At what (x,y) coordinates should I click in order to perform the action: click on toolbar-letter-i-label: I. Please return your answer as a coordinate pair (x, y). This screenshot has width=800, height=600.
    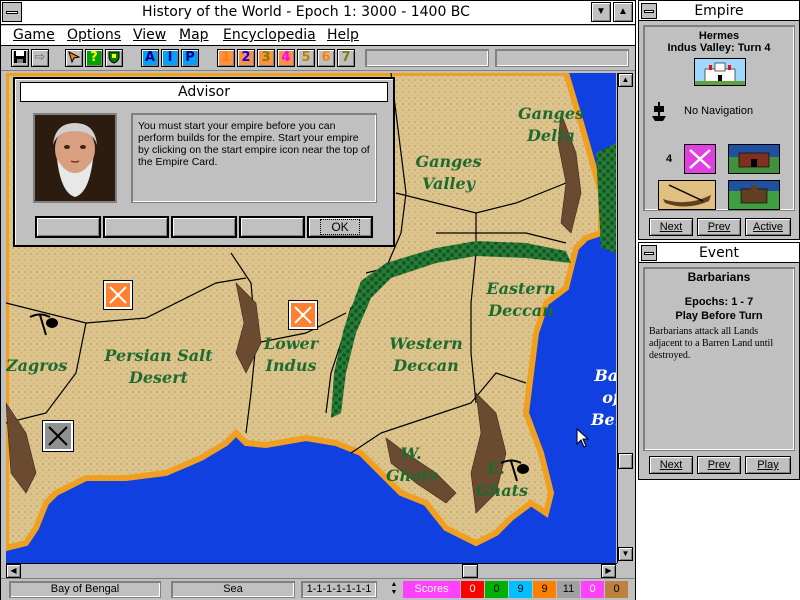
    Looking at the image, I should click on (170, 57).